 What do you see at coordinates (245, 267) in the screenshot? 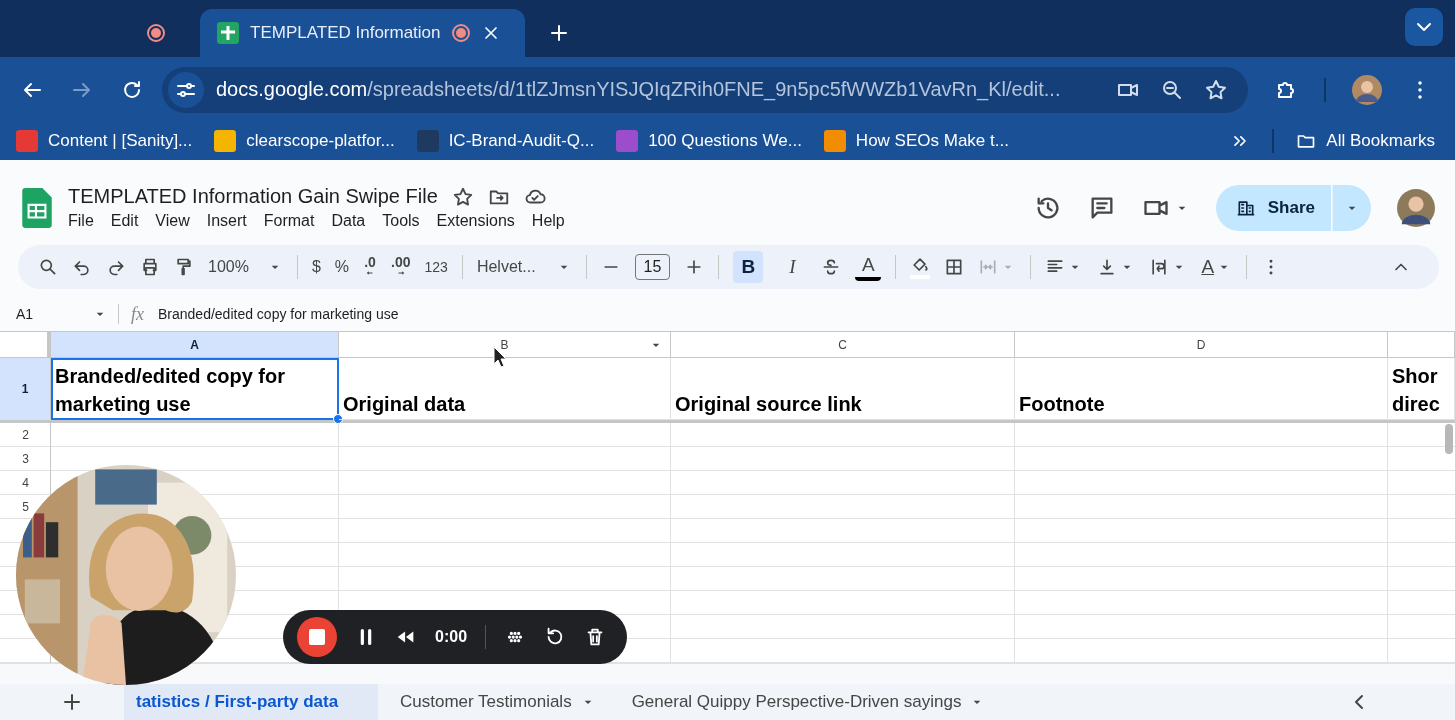
I see `zoom-dropdown: 100%` at bounding box center [245, 267].